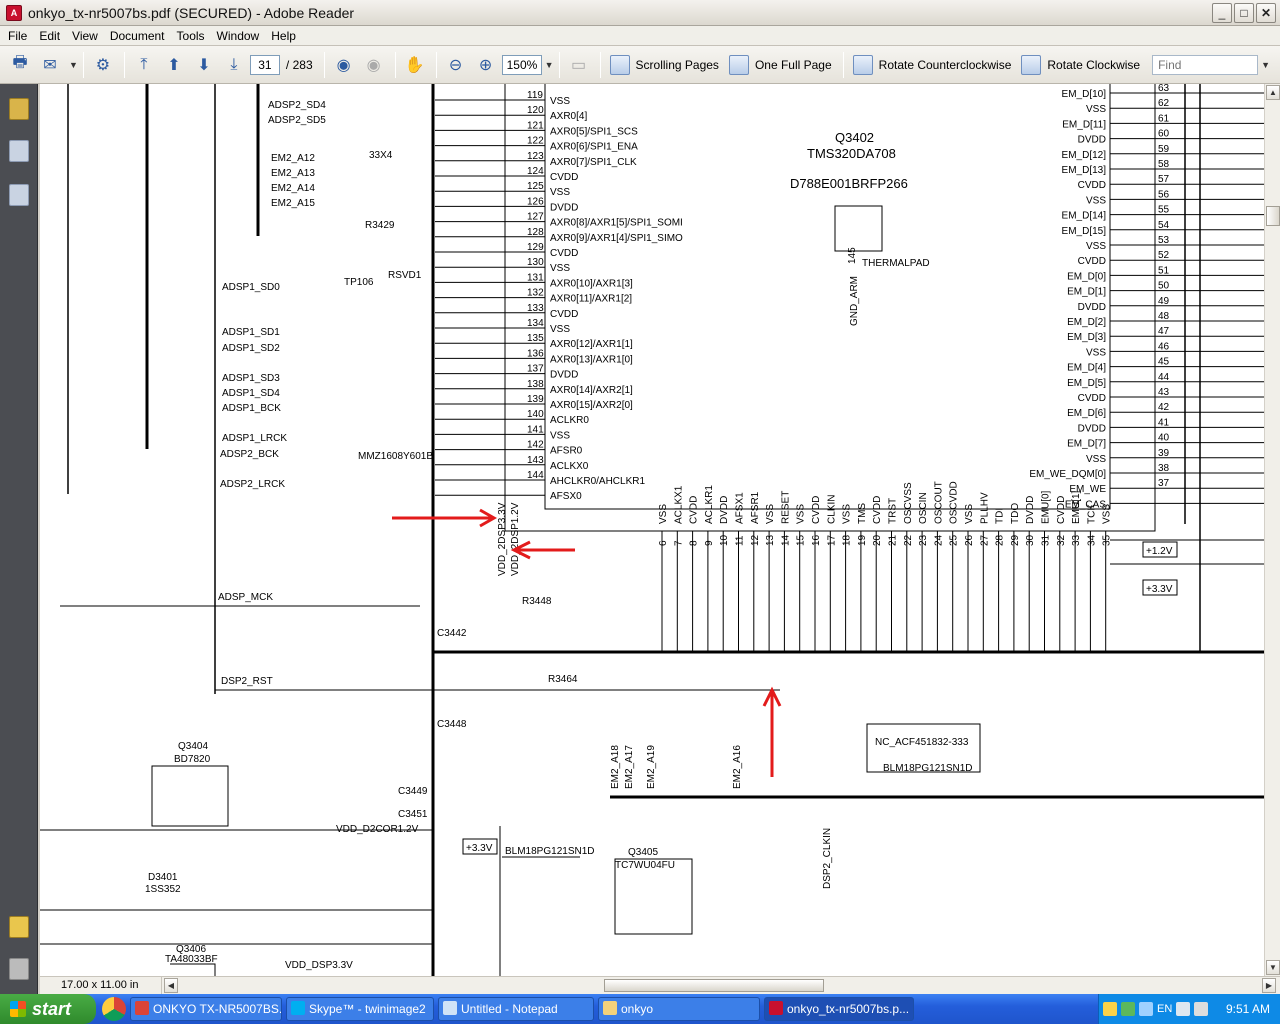 This screenshot has width=1280, height=1024. I want to click on l3404-part: NC_ACF451832-333, so click(922, 742).